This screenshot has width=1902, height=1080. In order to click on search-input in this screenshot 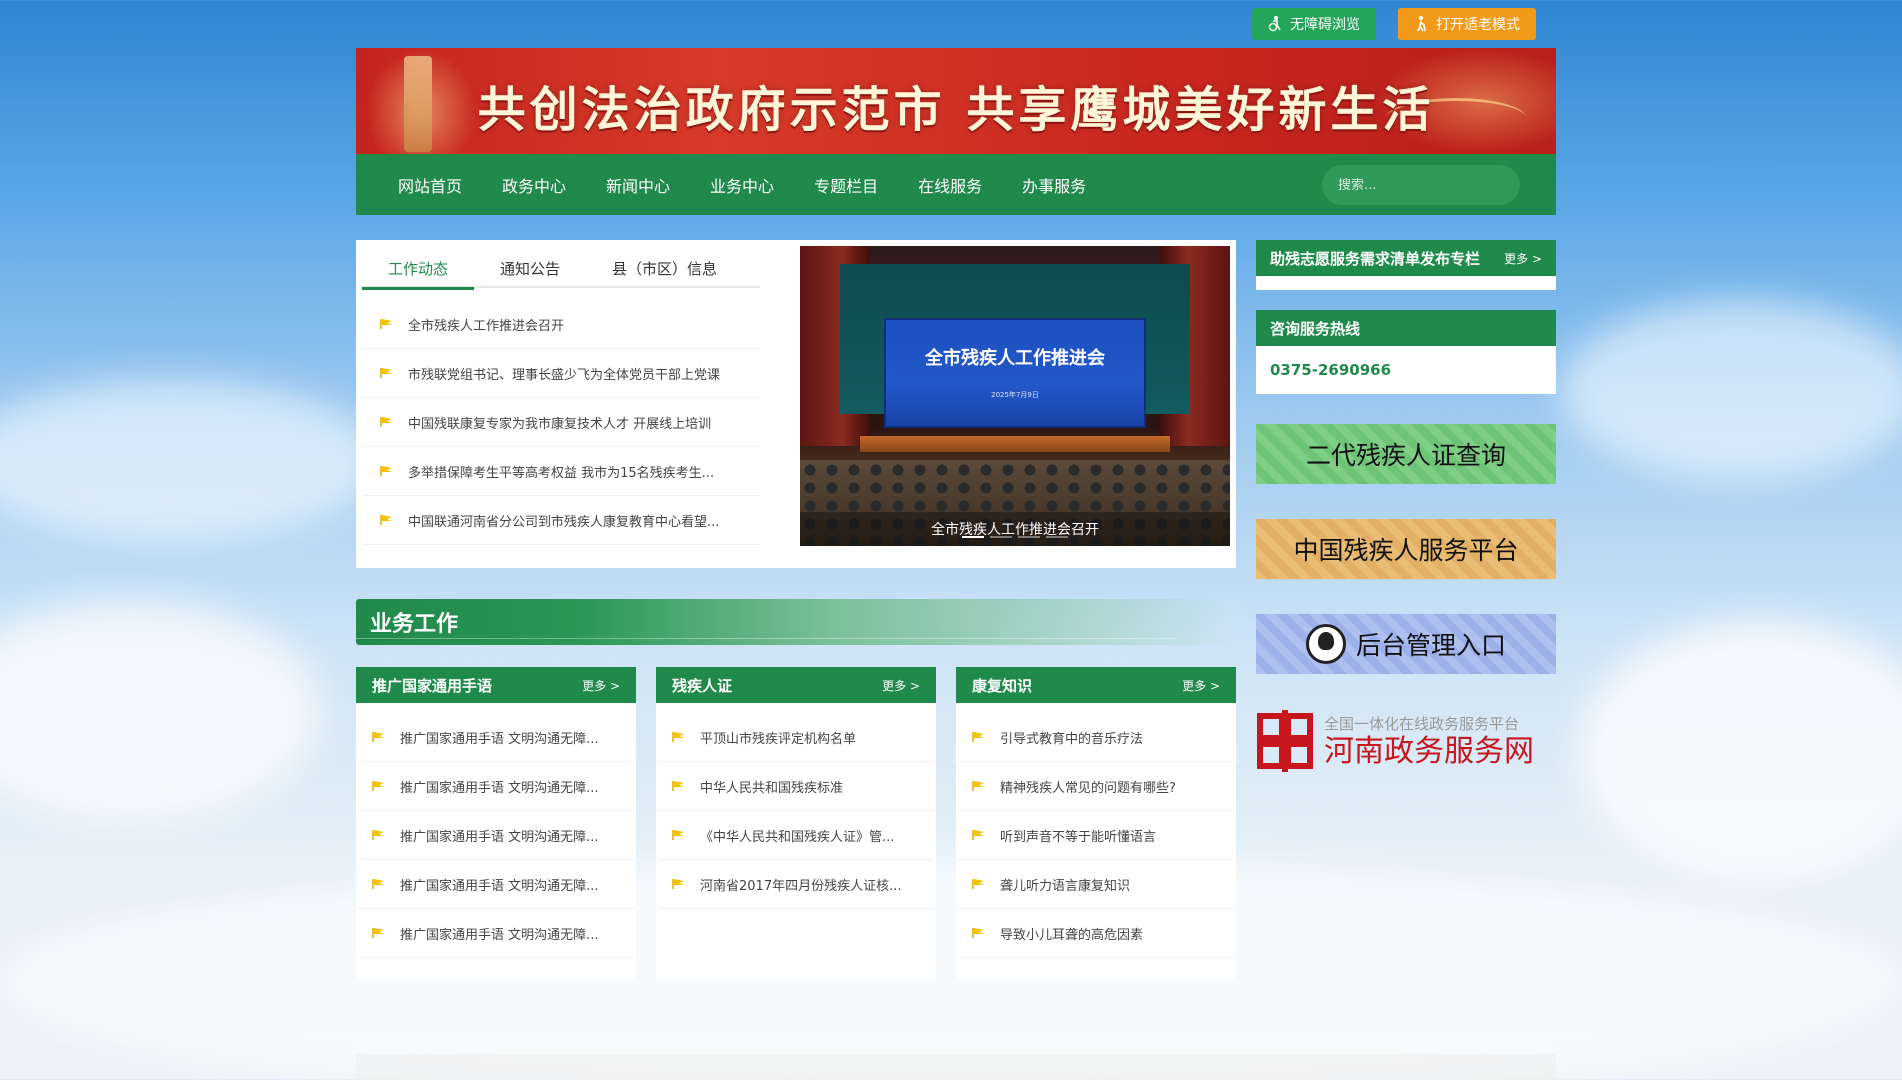, I will do `click(1423, 185)`.